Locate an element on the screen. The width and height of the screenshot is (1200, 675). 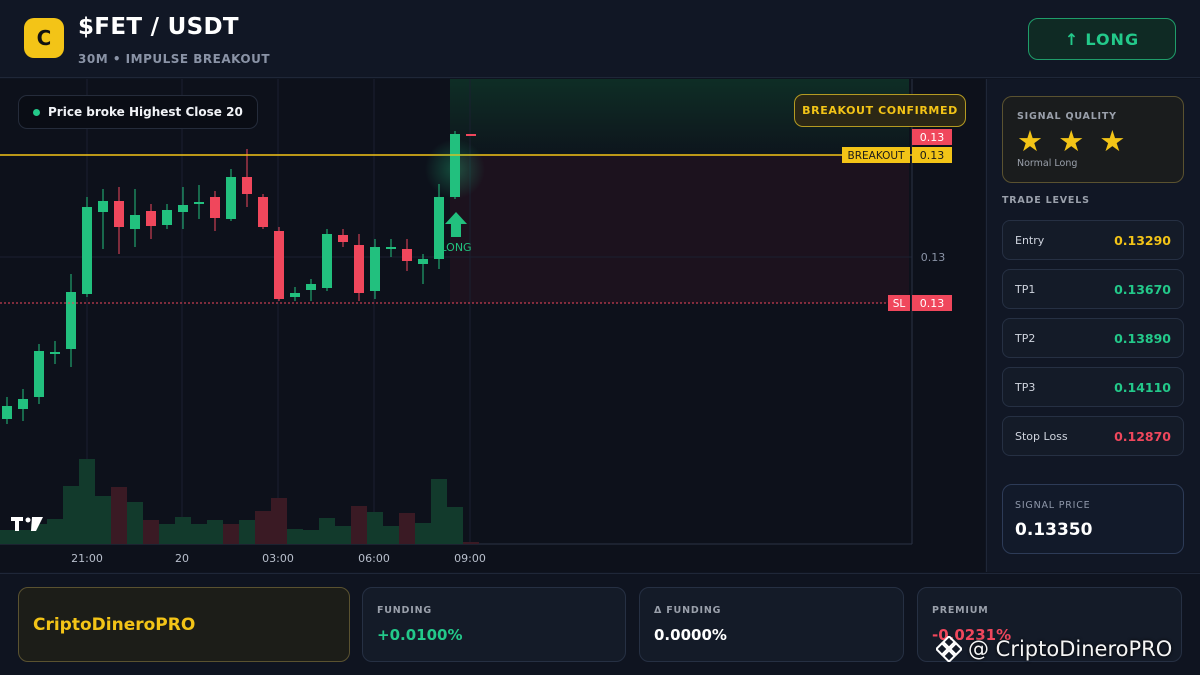
signal-price-value: 0.13350 is located at coordinates (1054, 530).